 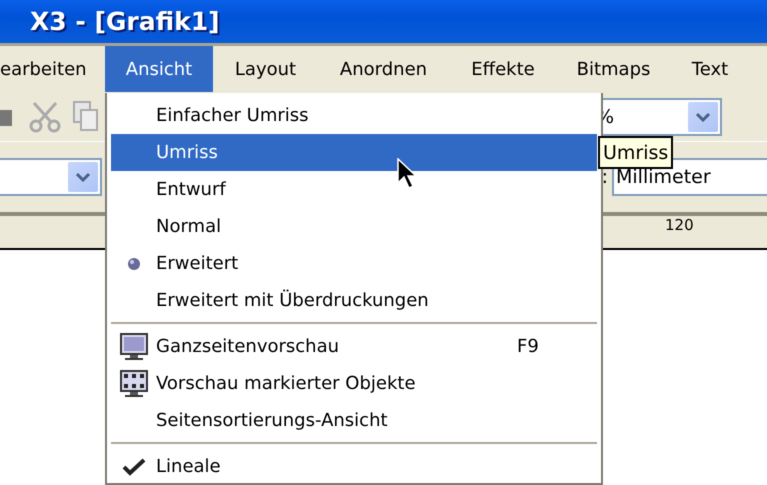 I want to click on menu-bar-item: earbeiten, so click(x=42, y=69).